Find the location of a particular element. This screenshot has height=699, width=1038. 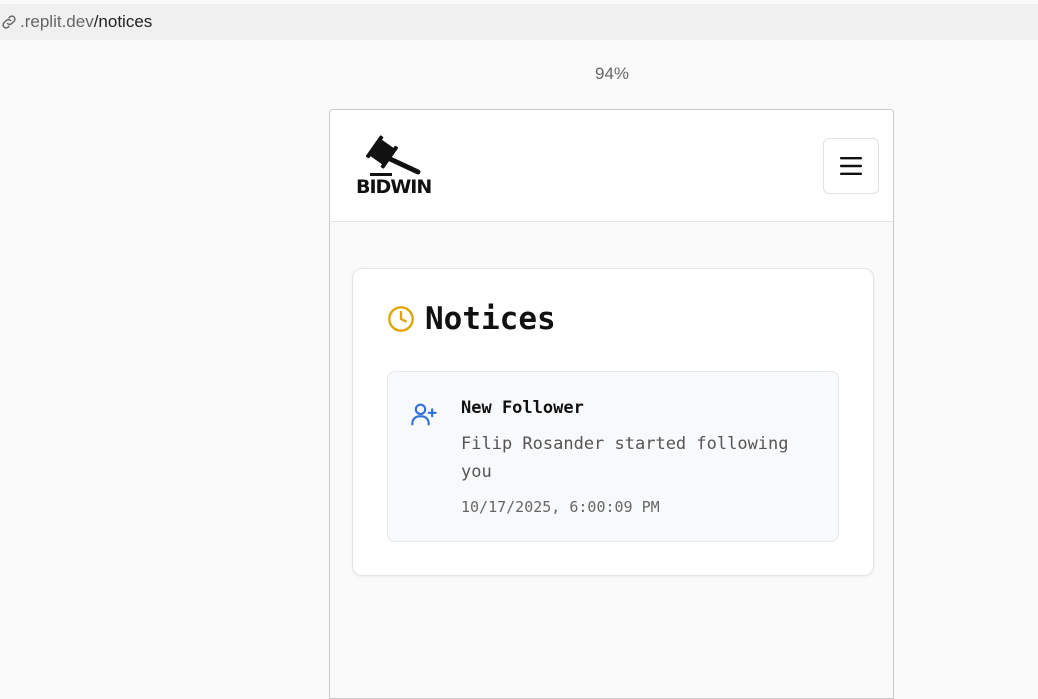

page-title: Notices is located at coordinates (490, 319).